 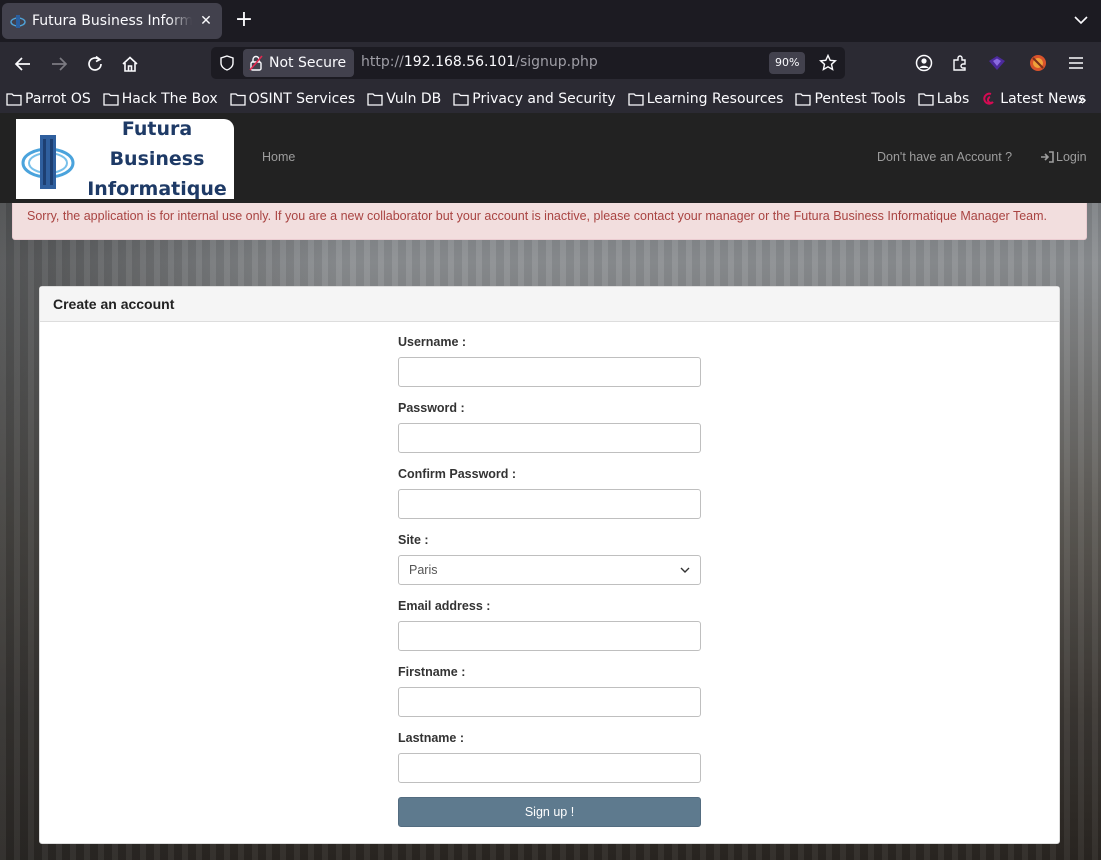 I want to click on back-arrow-icon, so click(x=23, y=64).